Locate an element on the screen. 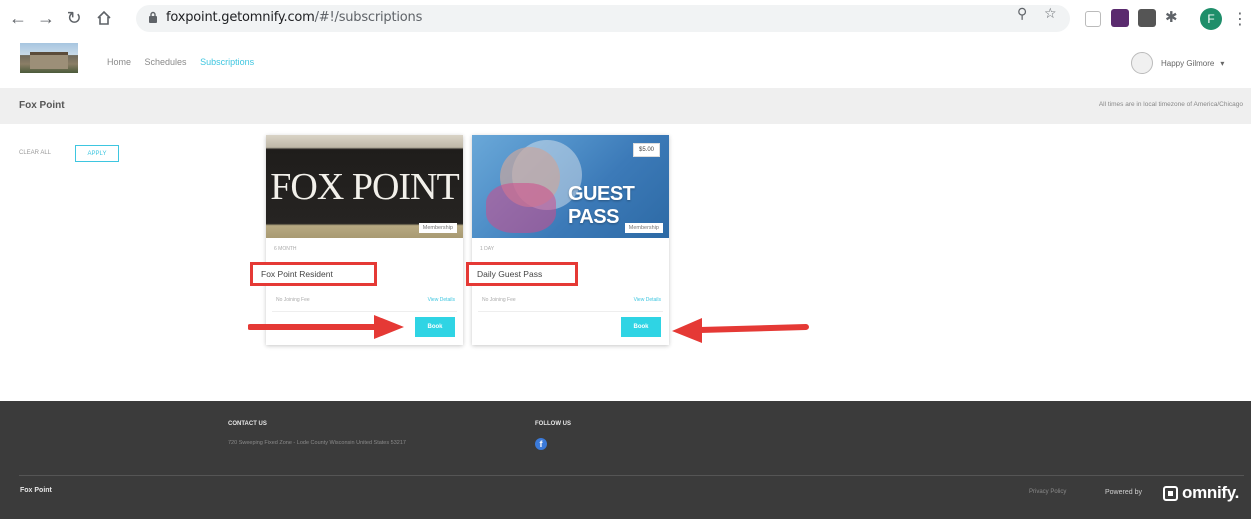  star-icon: ☆ is located at coordinates (1050, 13).